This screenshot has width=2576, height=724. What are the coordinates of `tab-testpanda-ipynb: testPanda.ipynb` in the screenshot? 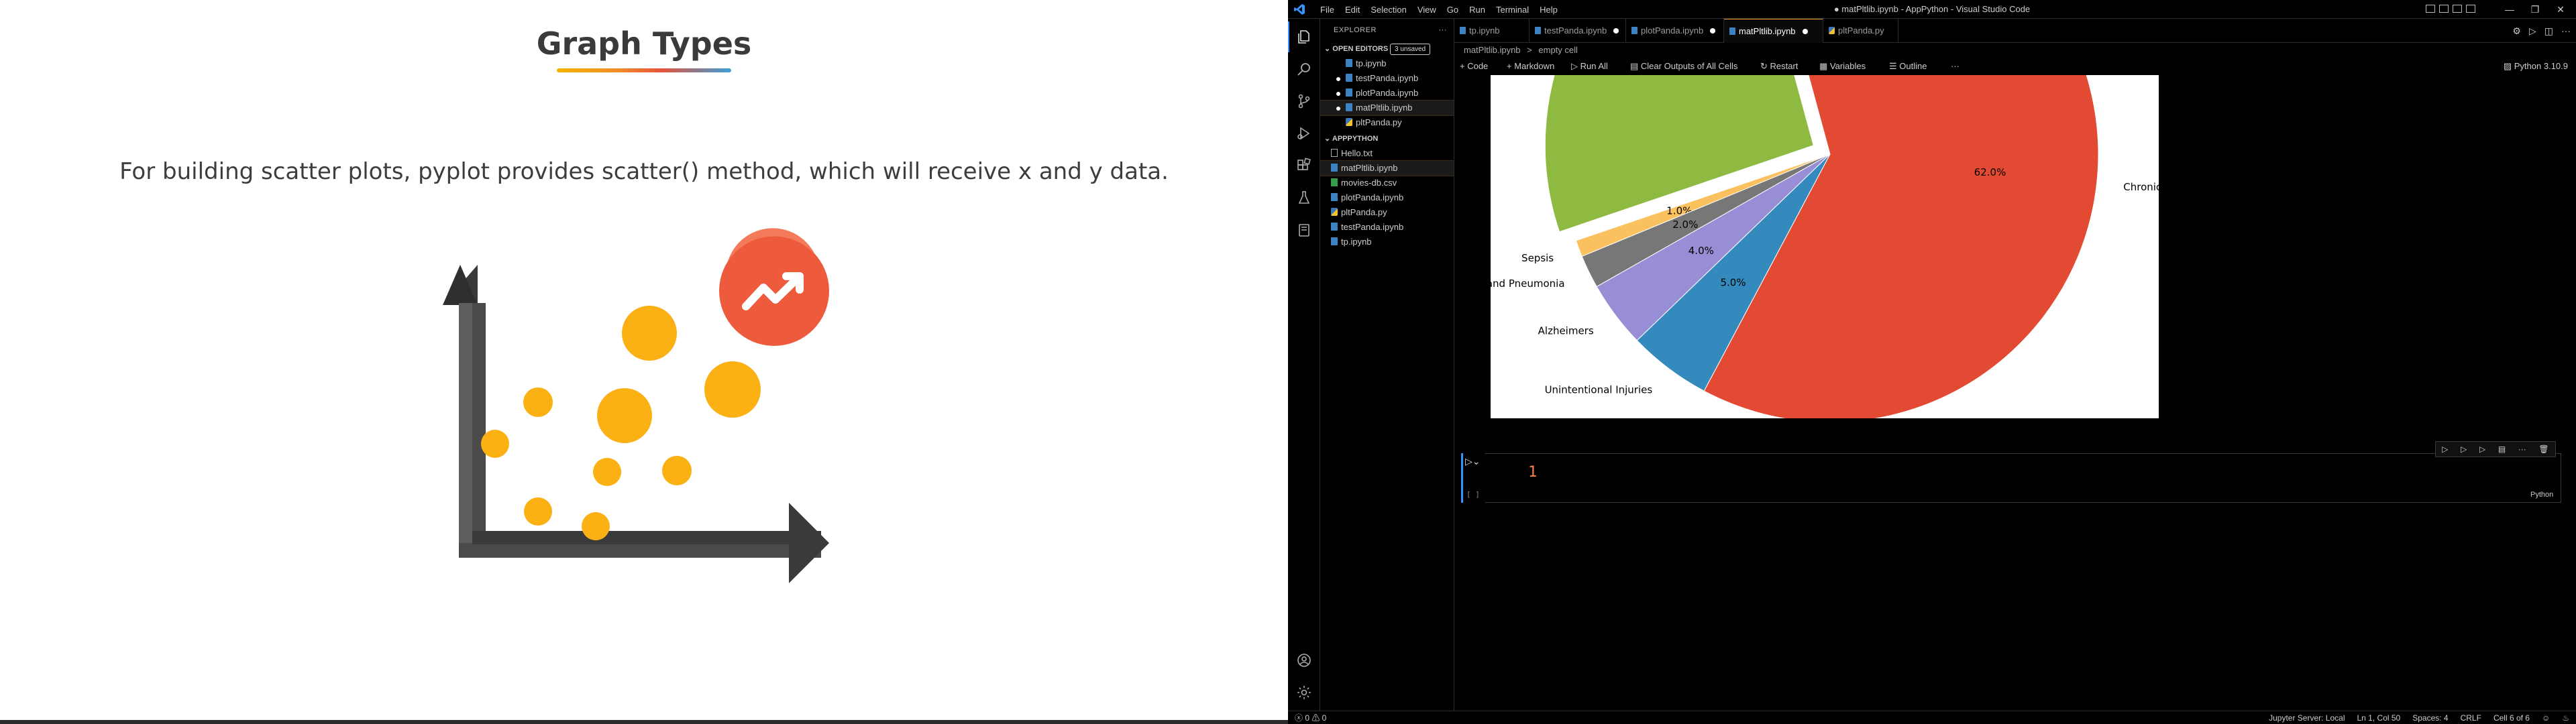 It's located at (1577, 31).